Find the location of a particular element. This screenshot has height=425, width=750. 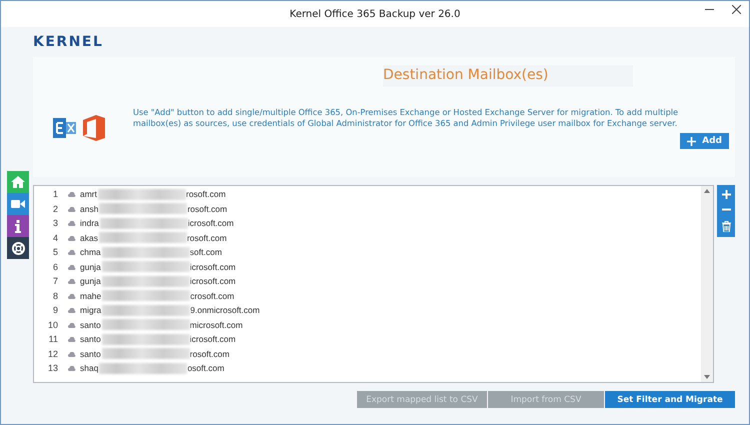

trash-icon is located at coordinates (726, 226).